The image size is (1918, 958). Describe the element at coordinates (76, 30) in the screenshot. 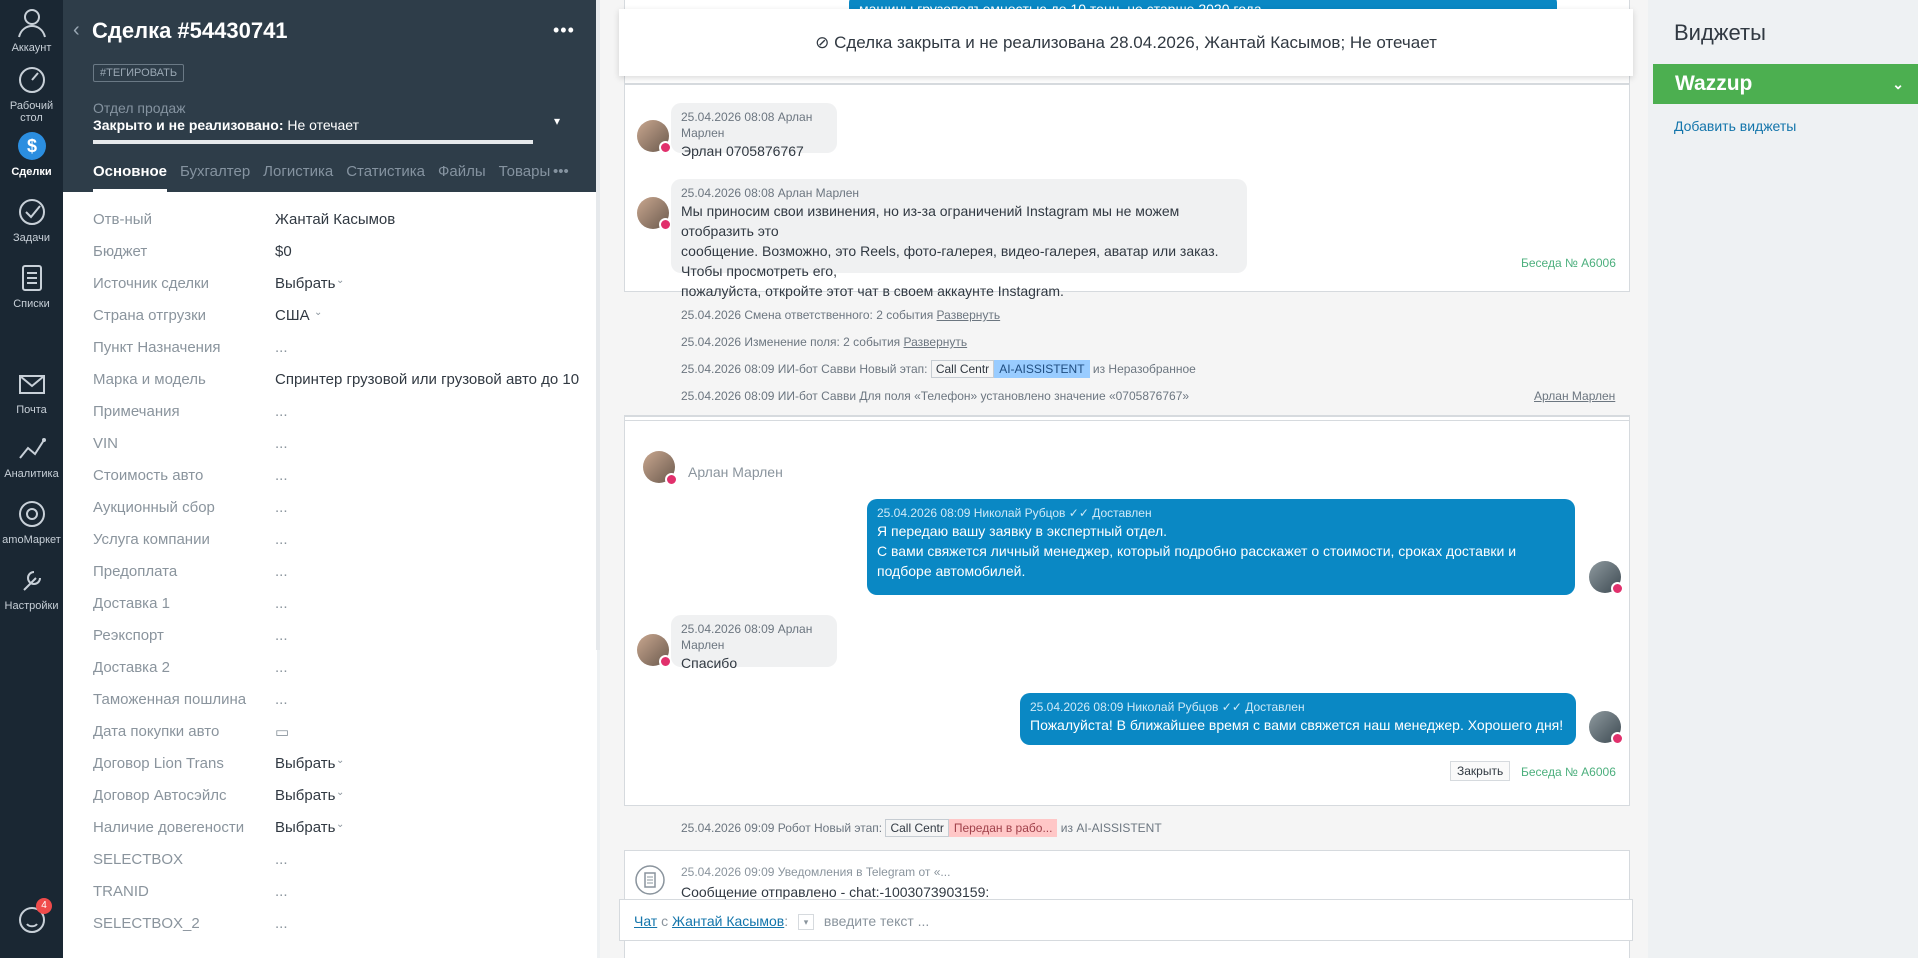

I see `back-arrow-icon: ‹` at that location.